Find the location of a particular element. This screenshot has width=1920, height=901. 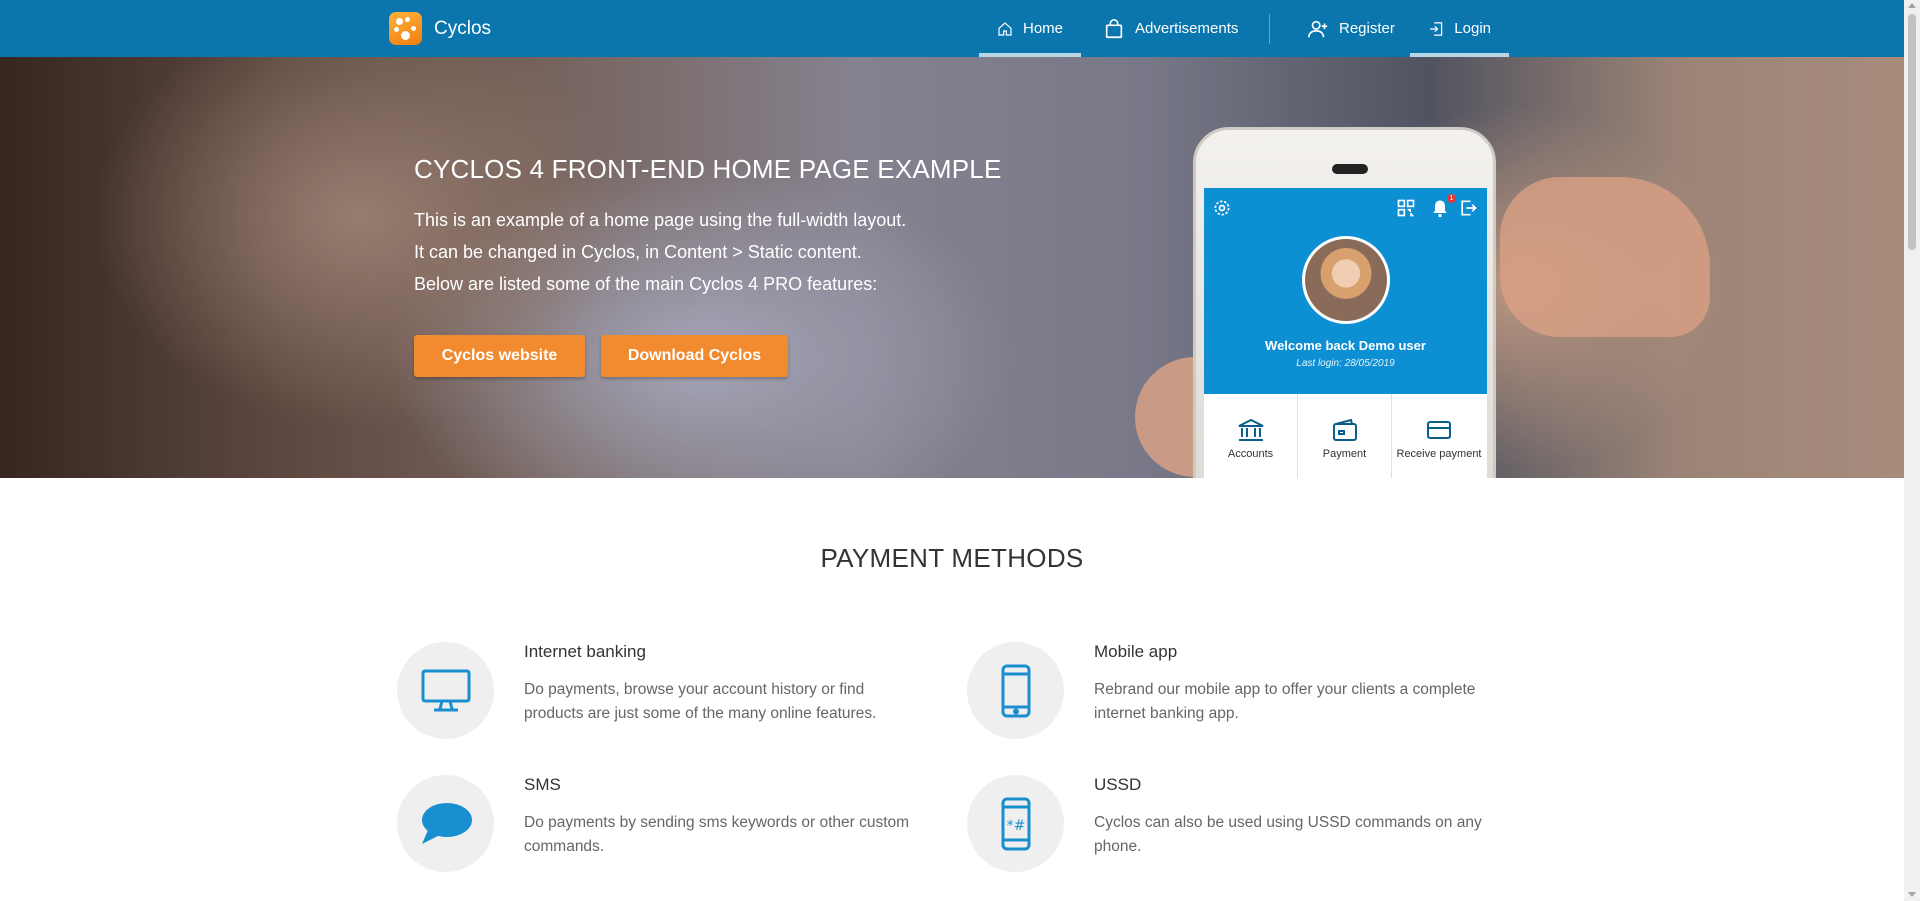

cyclos-logo-icon is located at coordinates (405, 28).